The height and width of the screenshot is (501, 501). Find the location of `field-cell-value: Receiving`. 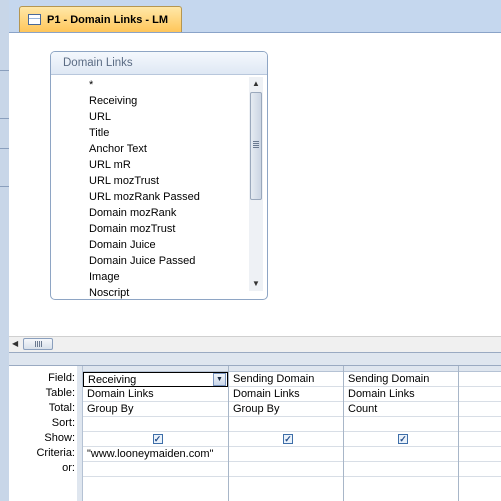

field-cell-value: Receiving is located at coordinates (112, 380).